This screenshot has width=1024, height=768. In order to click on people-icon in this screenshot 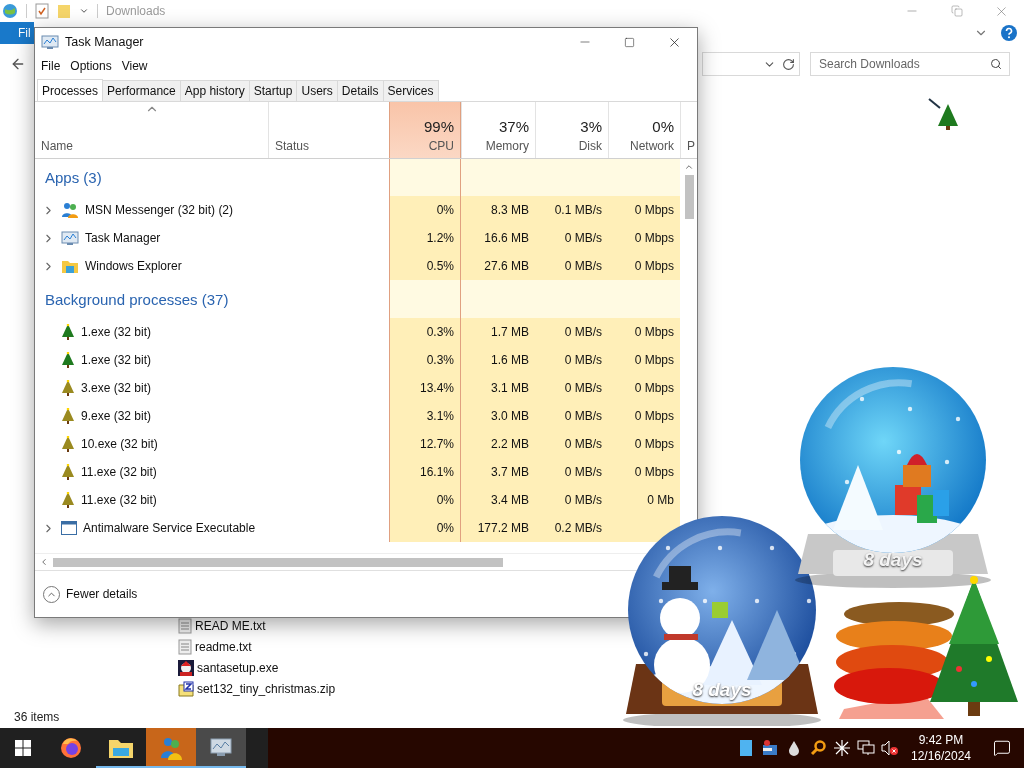, I will do `click(70, 210)`.